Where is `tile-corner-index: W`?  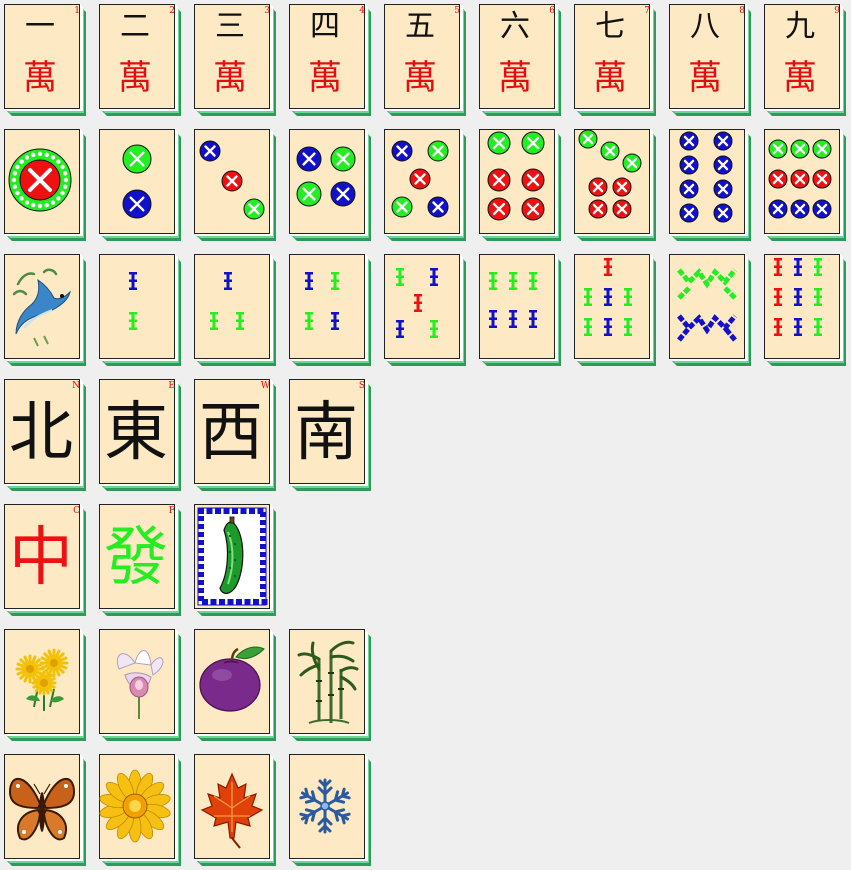 tile-corner-index: W is located at coordinates (265, 386).